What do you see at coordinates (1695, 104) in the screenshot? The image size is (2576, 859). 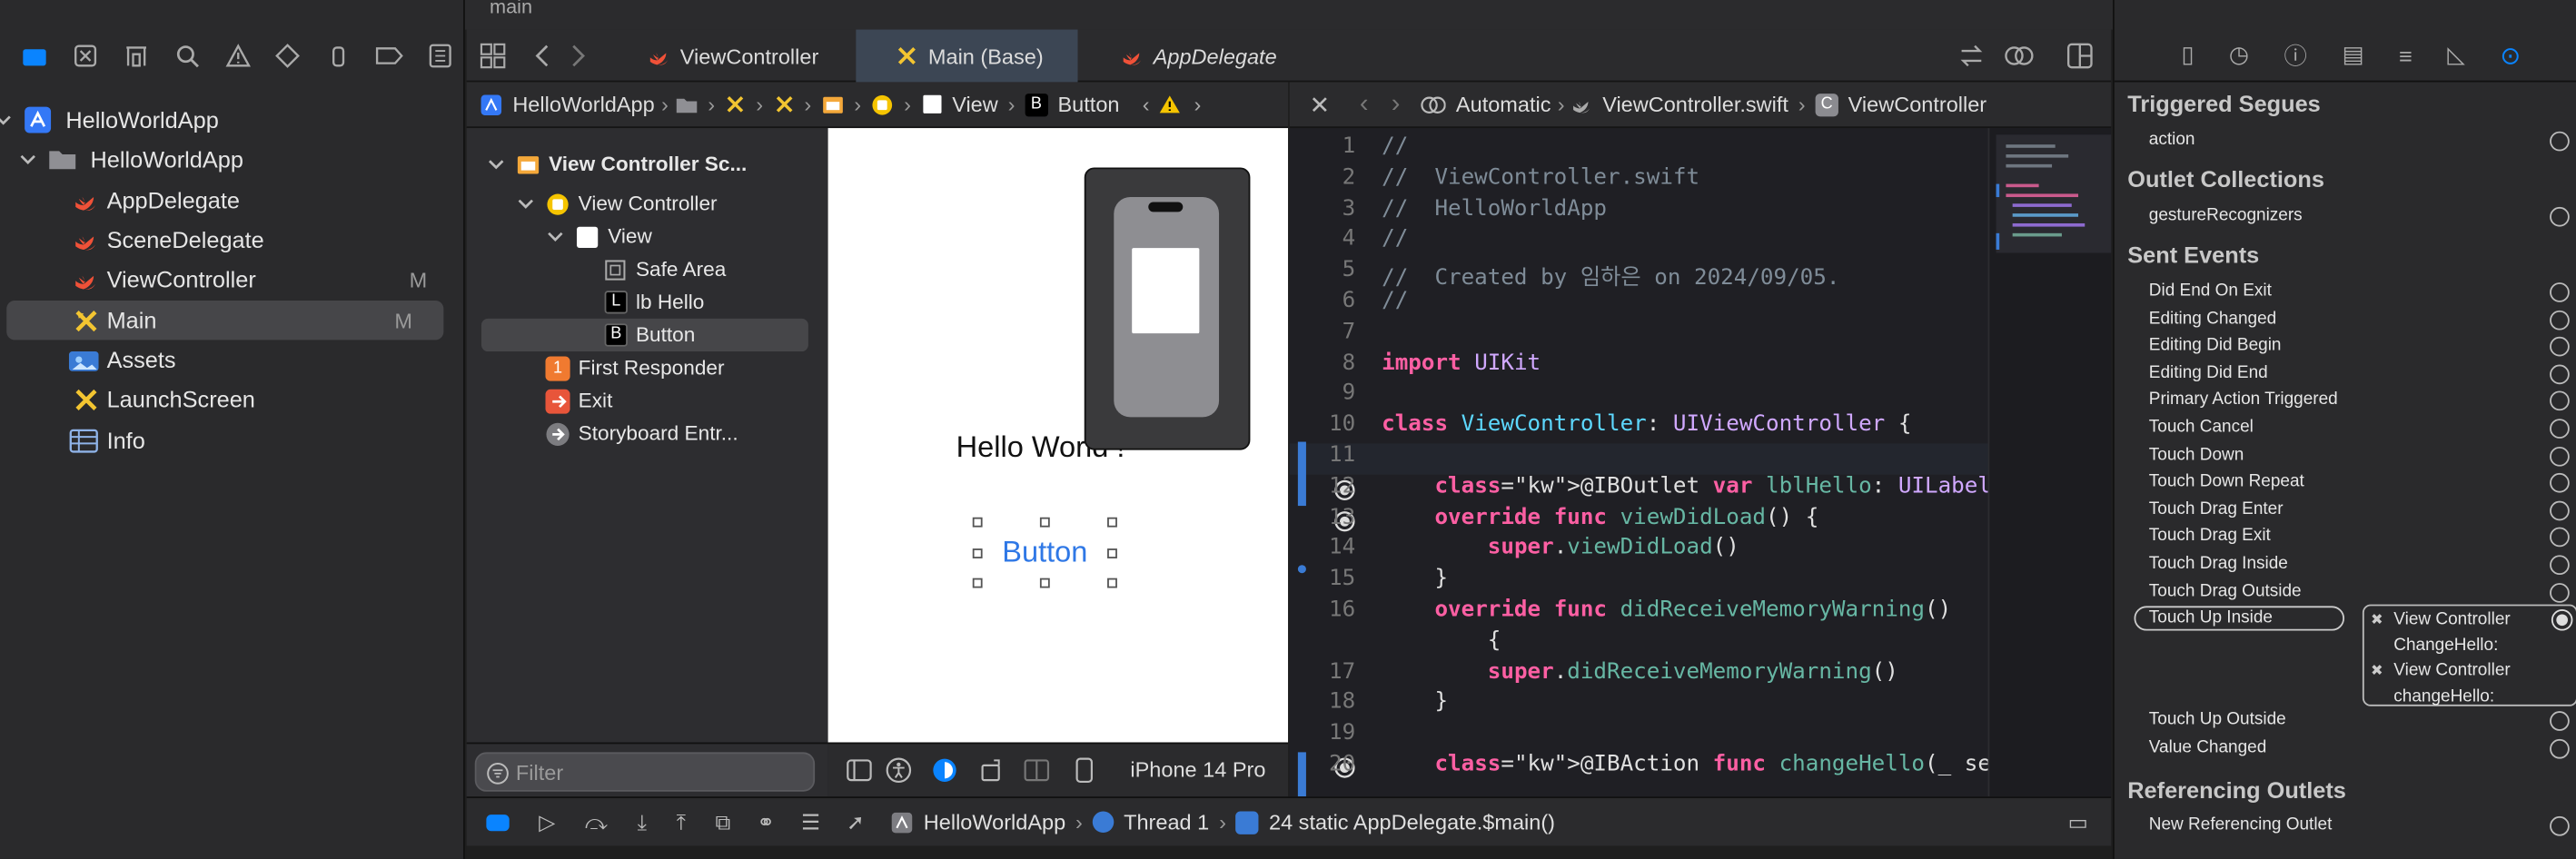 I see `jump-file: ViewController.swift` at bounding box center [1695, 104].